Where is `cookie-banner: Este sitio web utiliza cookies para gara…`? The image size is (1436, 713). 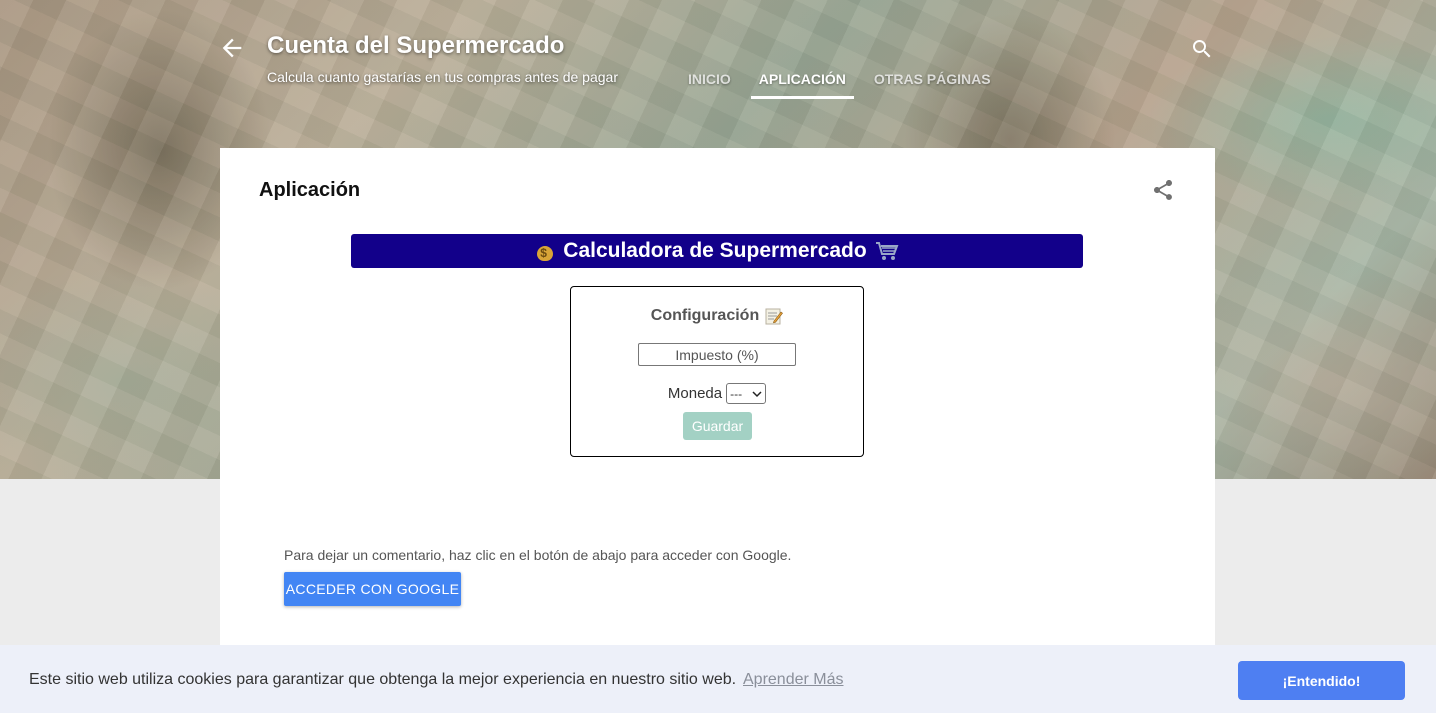 cookie-banner: Este sitio web utiliza cookies para gara… is located at coordinates (718, 679).